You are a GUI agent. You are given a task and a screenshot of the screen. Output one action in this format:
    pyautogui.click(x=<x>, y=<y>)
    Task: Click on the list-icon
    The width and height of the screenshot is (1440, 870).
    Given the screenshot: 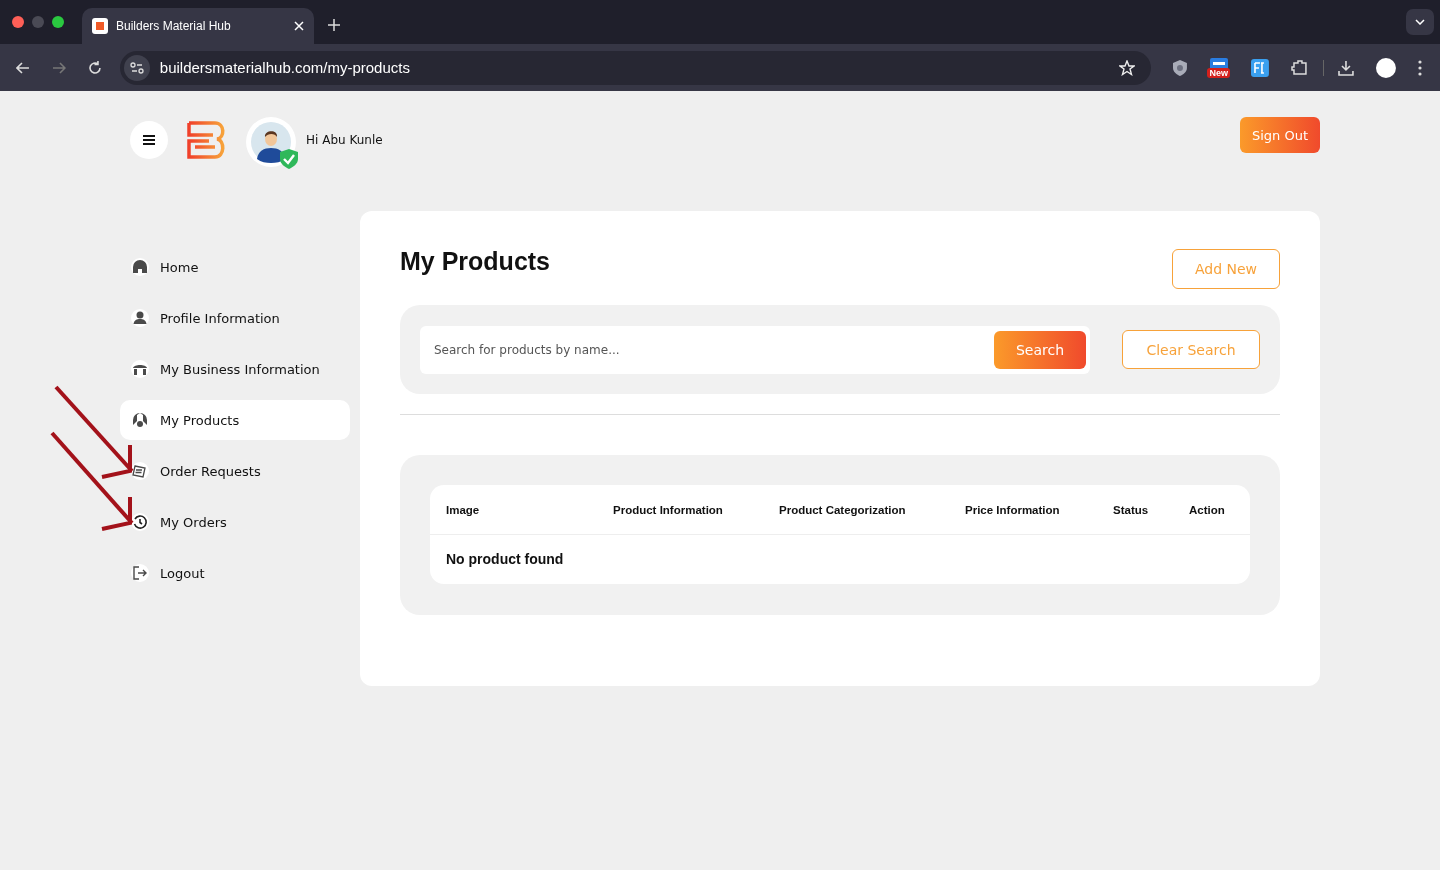 What is the action you would take?
    pyautogui.click(x=140, y=471)
    